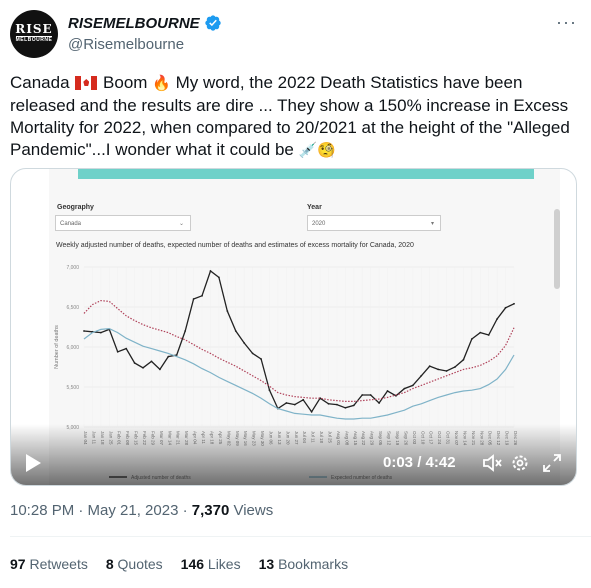  I want to click on video-frame-header-bar, so click(306, 174).